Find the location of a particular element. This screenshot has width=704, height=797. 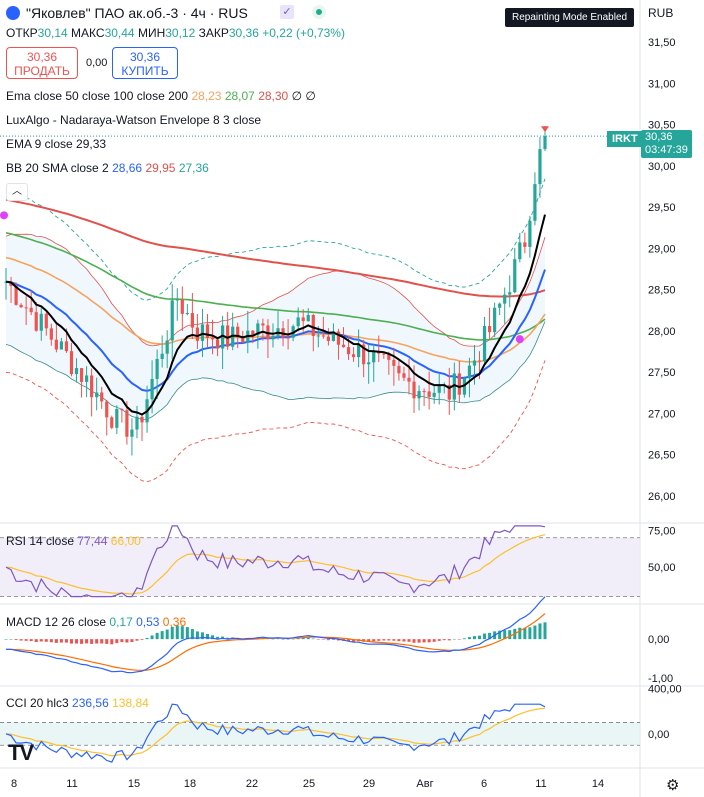

buy-button: 30,36 КУПИТЬ is located at coordinates (145, 63).